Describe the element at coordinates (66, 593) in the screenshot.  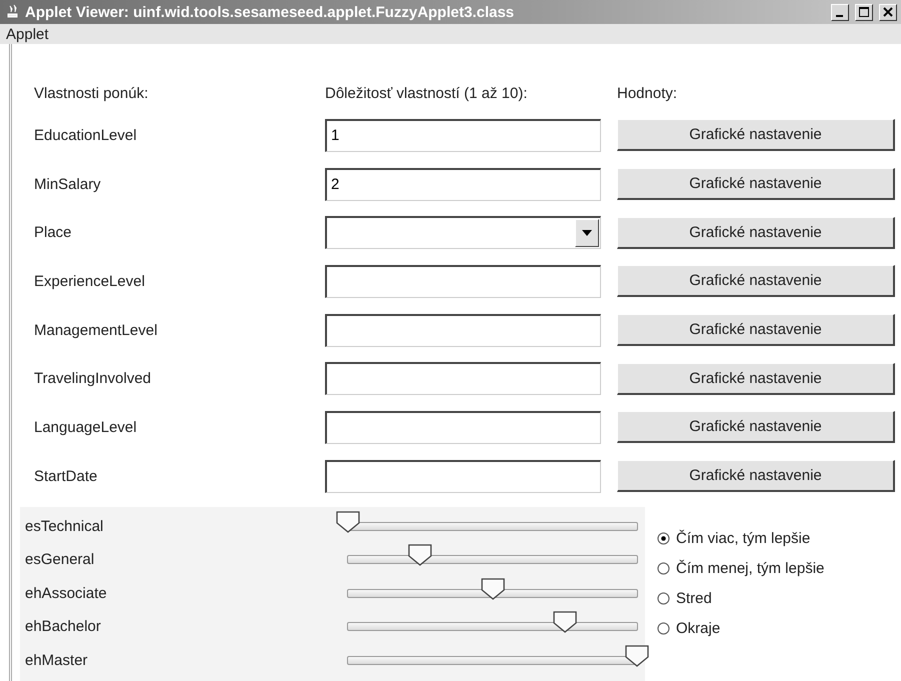
I see `slider-label: ehAssociate` at that location.